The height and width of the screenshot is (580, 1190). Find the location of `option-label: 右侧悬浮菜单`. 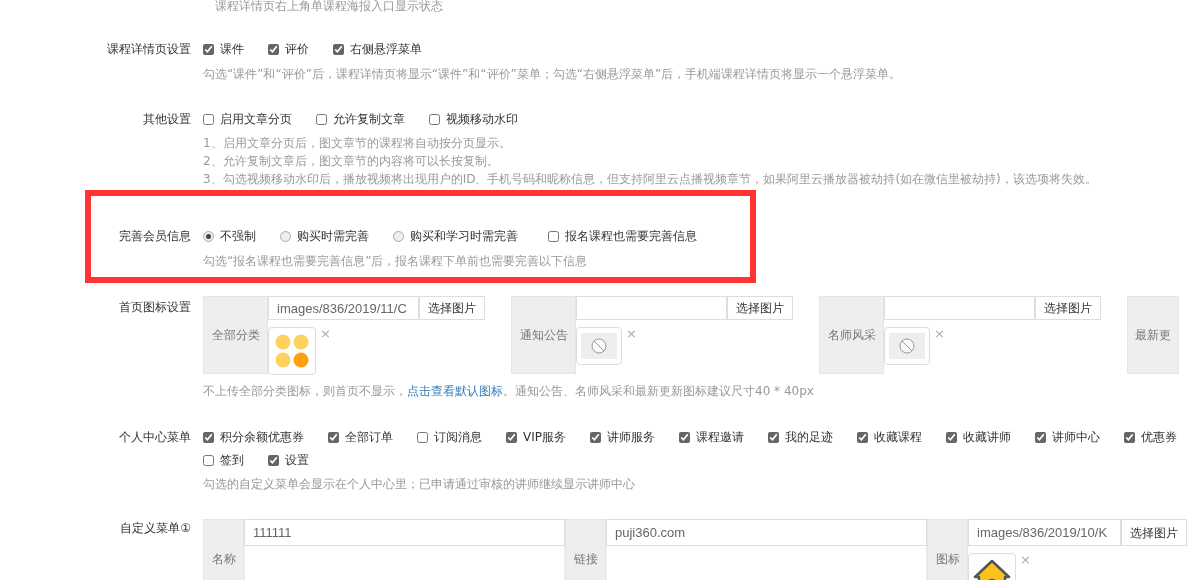

option-label: 右侧悬浮菜单 is located at coordinates (386, 49).